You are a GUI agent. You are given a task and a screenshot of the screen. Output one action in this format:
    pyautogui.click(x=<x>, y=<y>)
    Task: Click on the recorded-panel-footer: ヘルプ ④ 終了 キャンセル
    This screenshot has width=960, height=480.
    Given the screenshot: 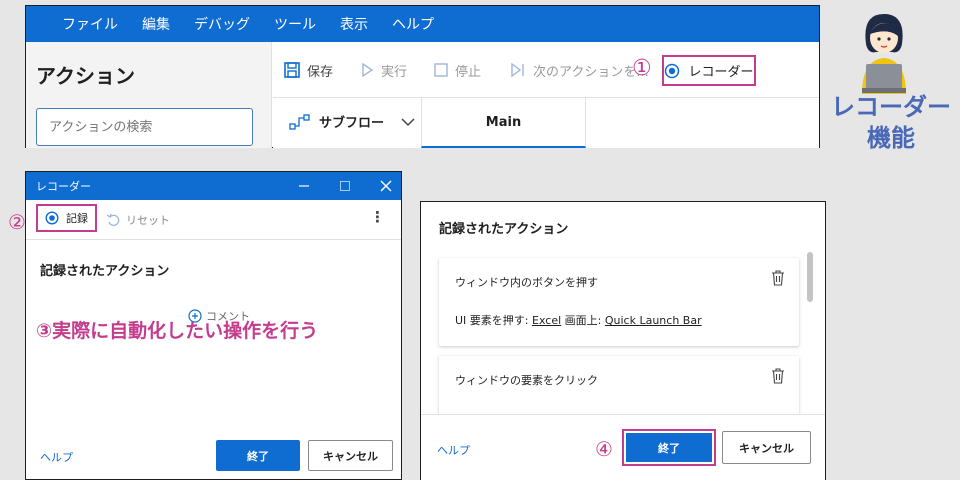 What is the action you would take?
    pyautogui.click(x=623, y=447)
    